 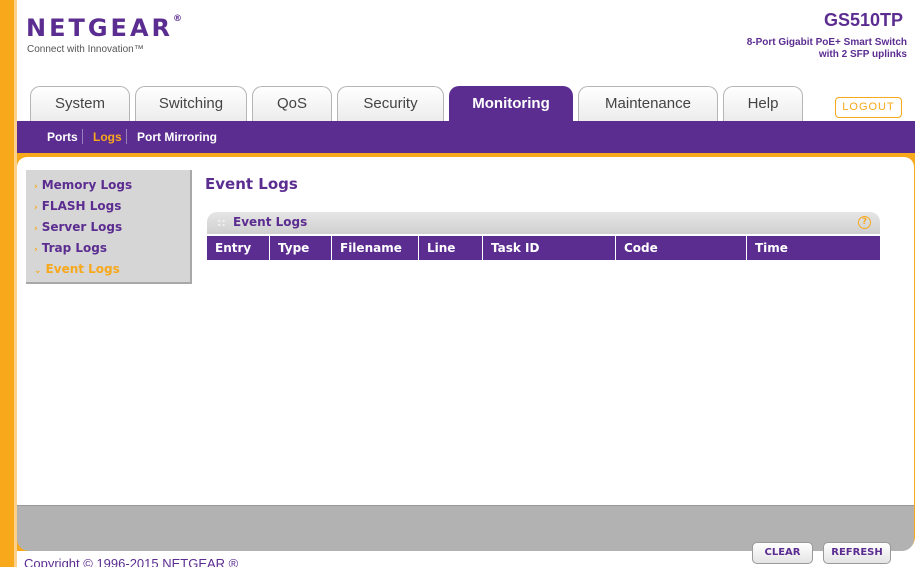 I want to click on drag-handle-icon: ::, so click(x=221, y=222).